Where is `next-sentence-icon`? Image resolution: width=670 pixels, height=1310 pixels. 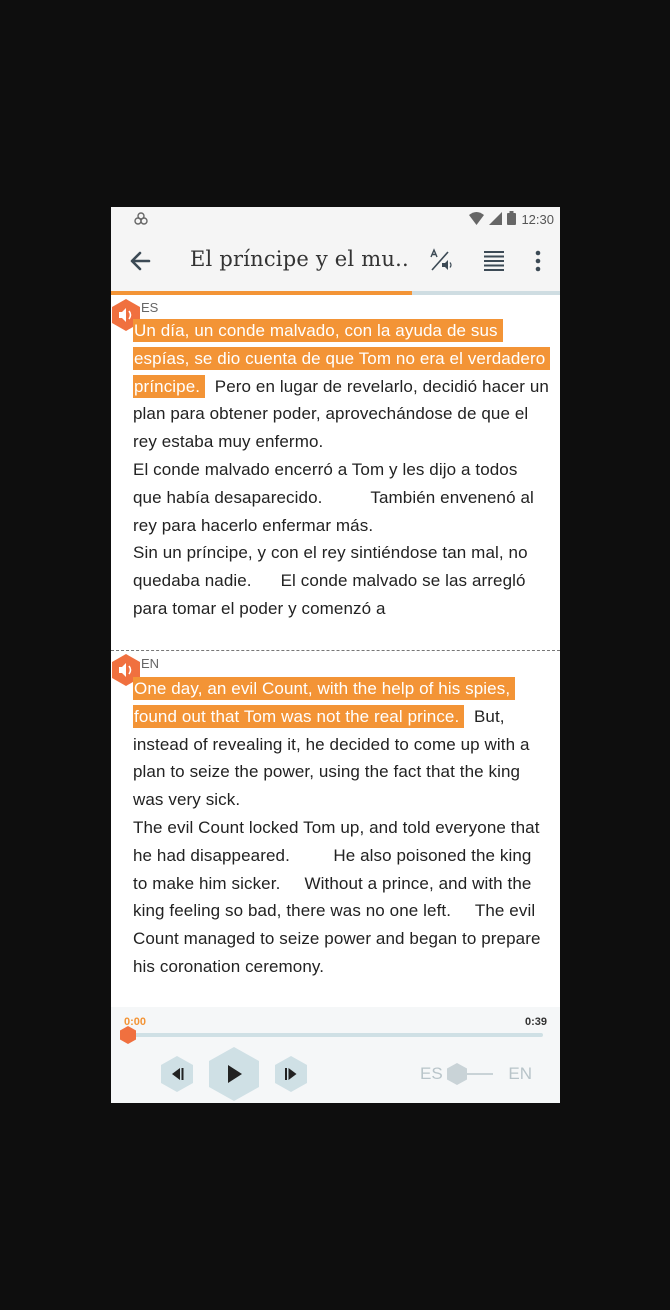
next-sentence-icon is located at coordinates (291, 1076).